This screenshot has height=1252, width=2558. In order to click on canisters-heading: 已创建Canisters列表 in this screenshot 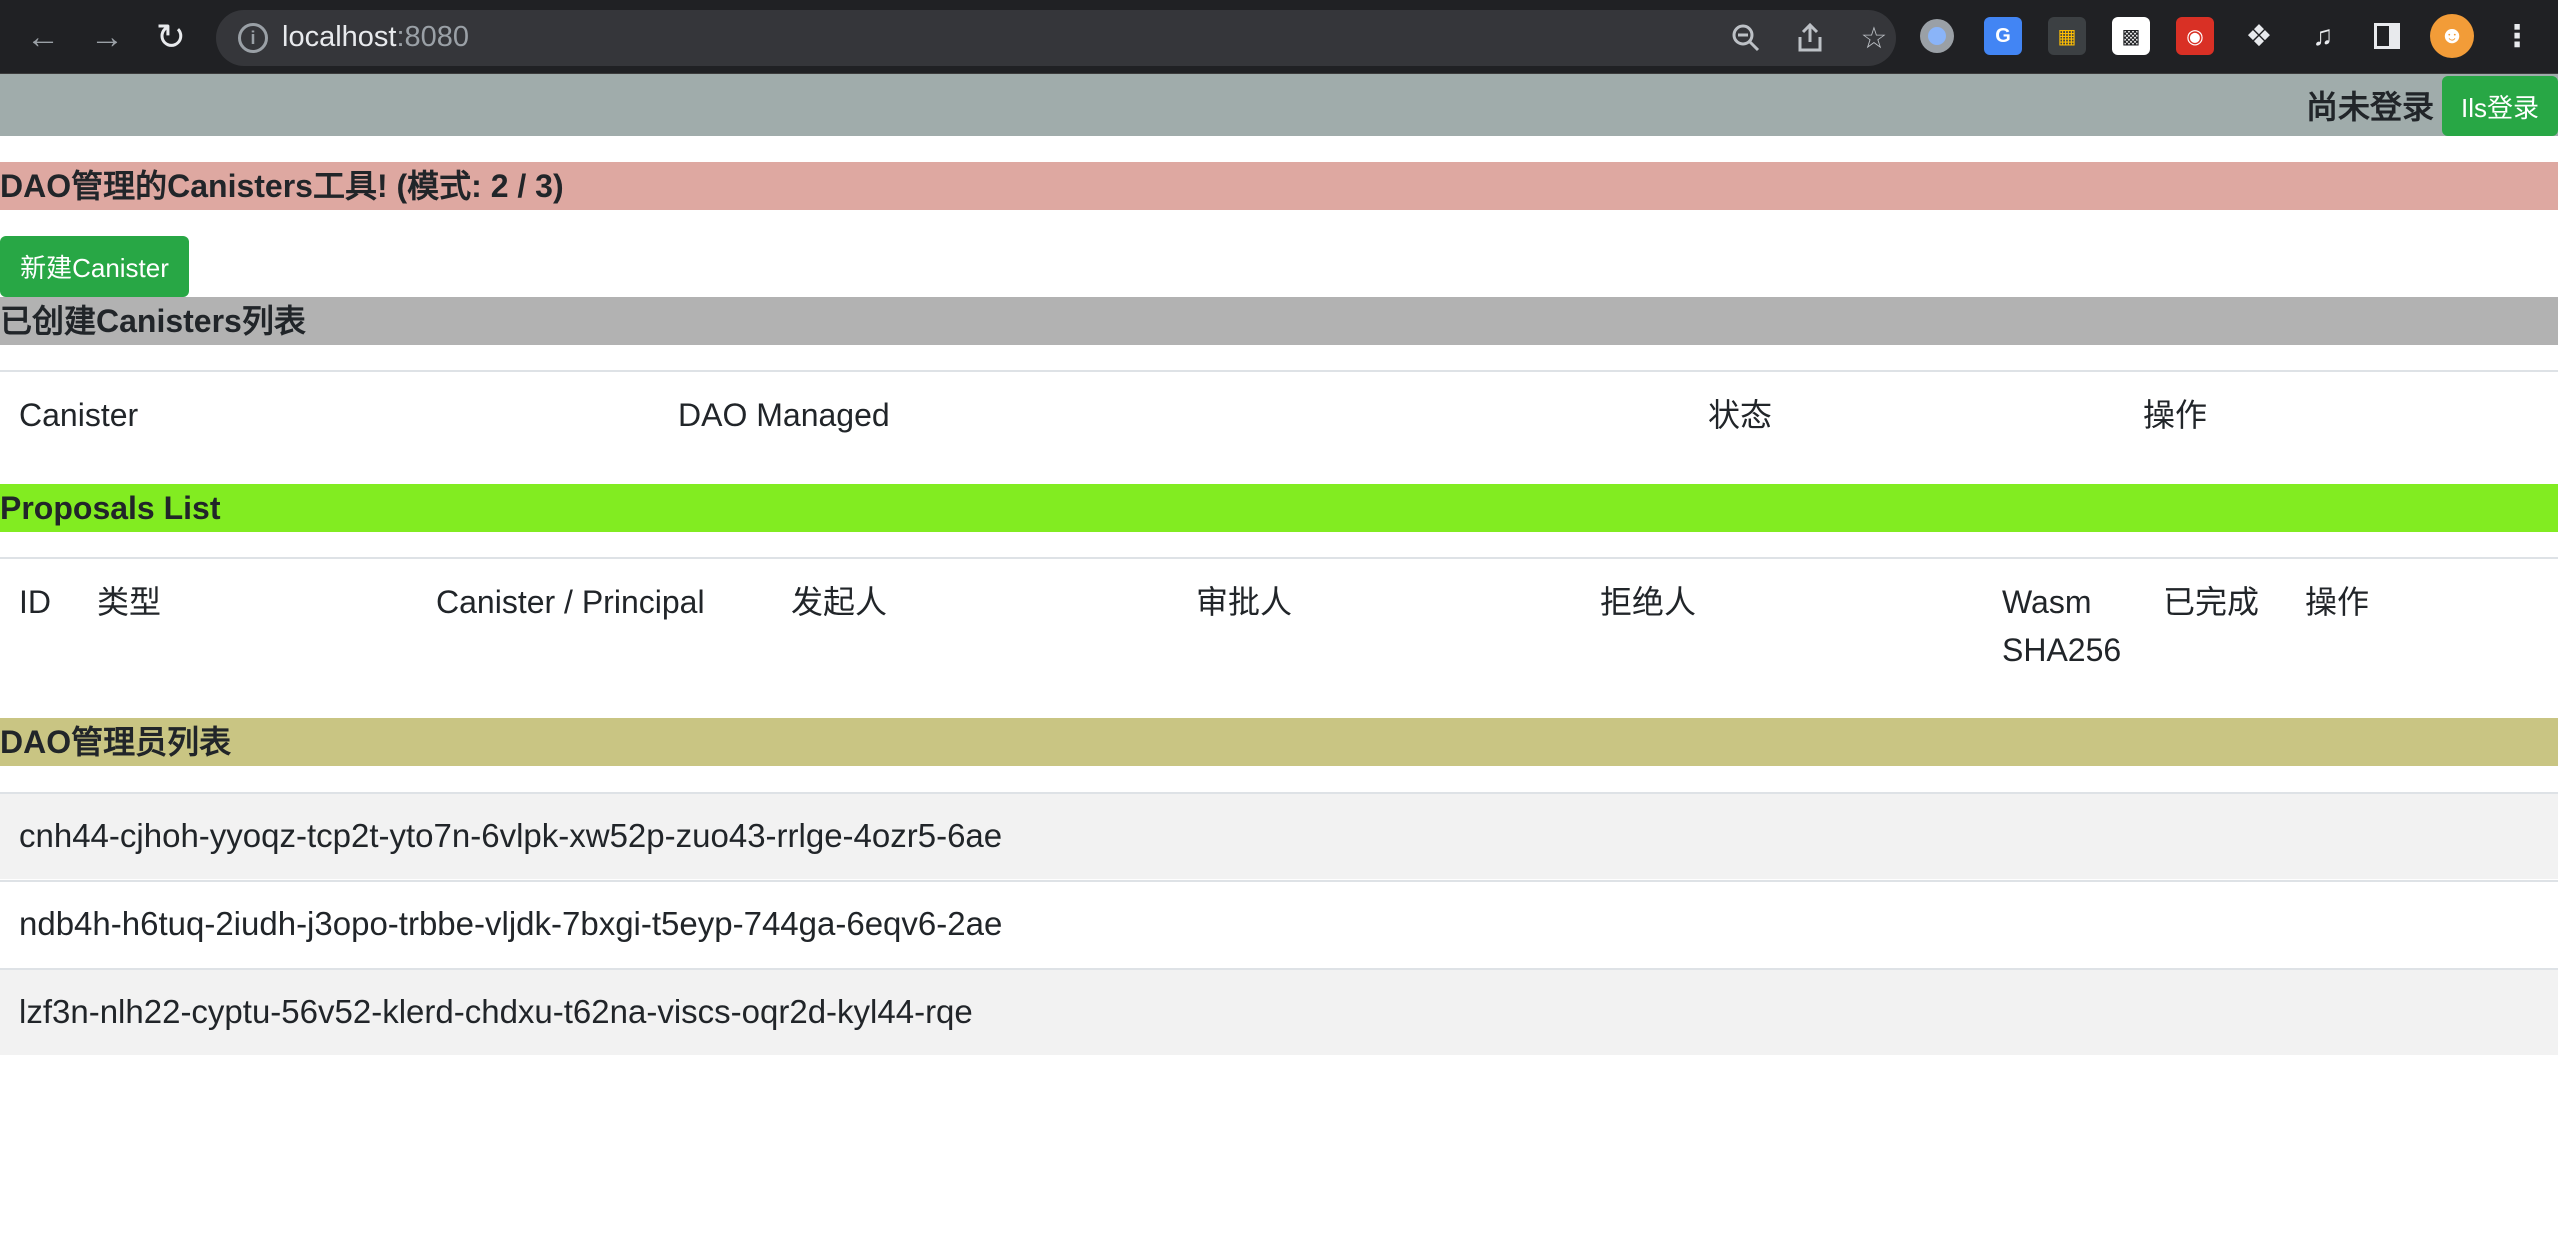, I will do `click(1279, 321)`.